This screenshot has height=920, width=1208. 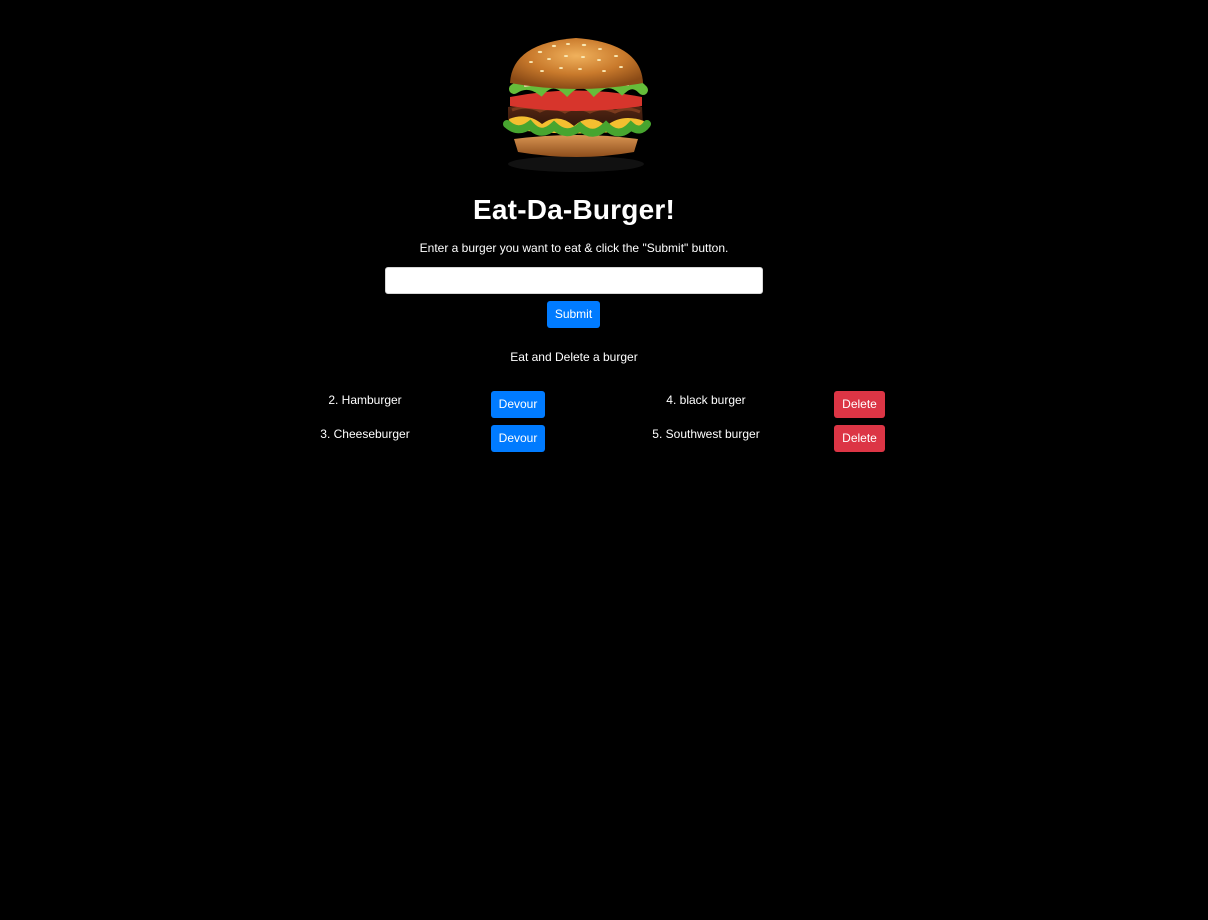 I want to click on devour-button-hamburger: Devour, so click(x=518, y=404).